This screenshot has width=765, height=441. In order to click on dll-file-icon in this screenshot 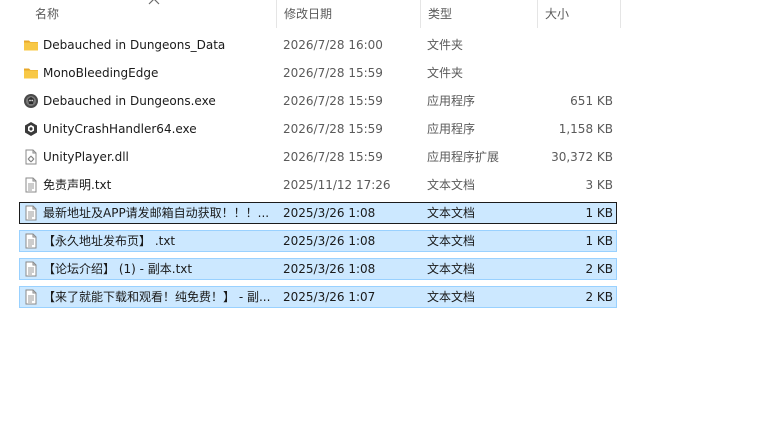, I will do `click(31, 157)`.